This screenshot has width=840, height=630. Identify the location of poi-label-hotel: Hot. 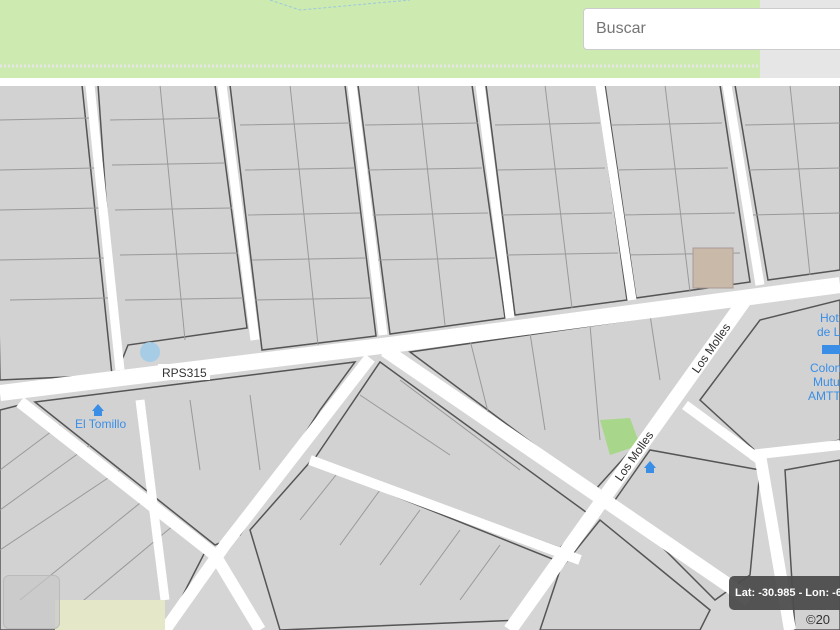
(829, 318).